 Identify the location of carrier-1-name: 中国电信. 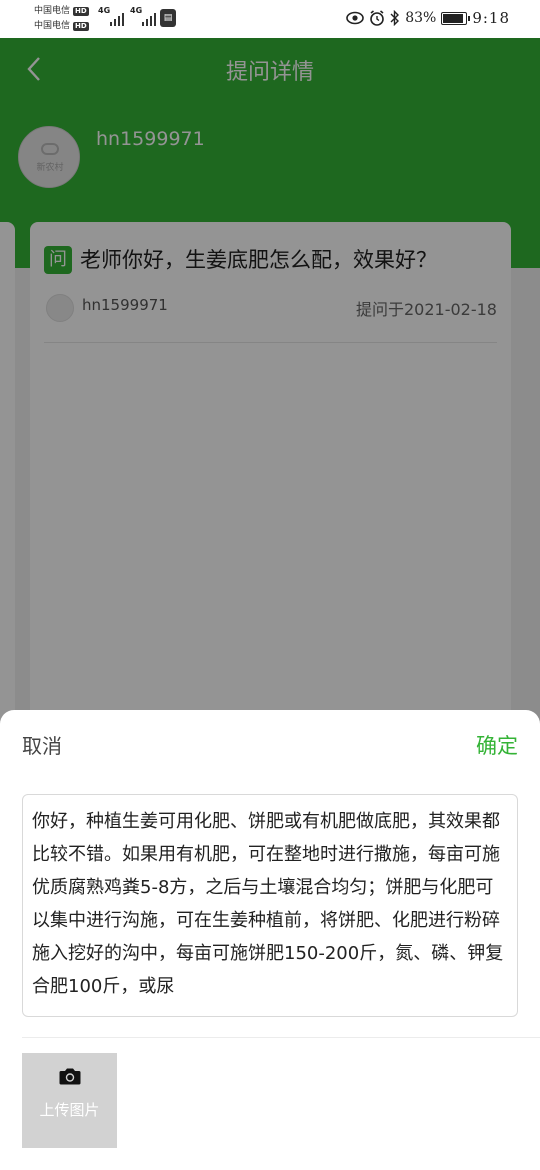
(52, 11).